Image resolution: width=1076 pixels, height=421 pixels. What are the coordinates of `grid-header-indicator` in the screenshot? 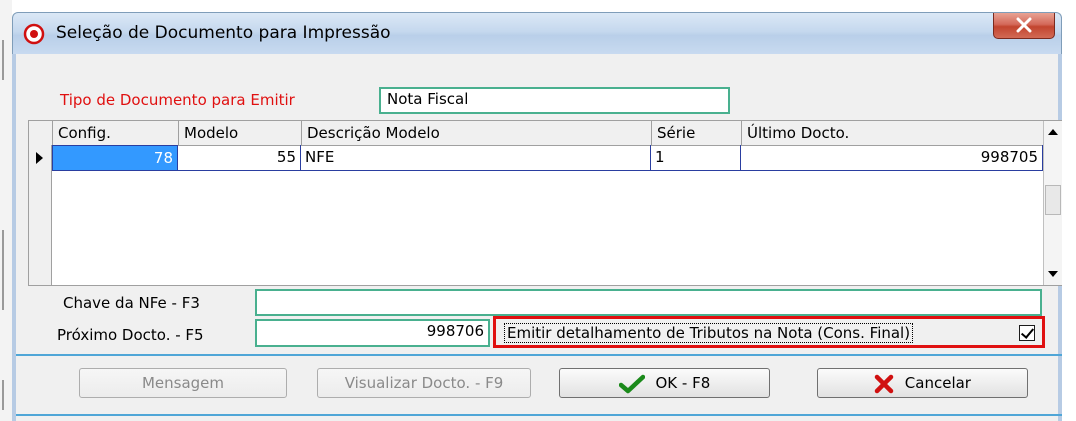 It's located at (40, 133).